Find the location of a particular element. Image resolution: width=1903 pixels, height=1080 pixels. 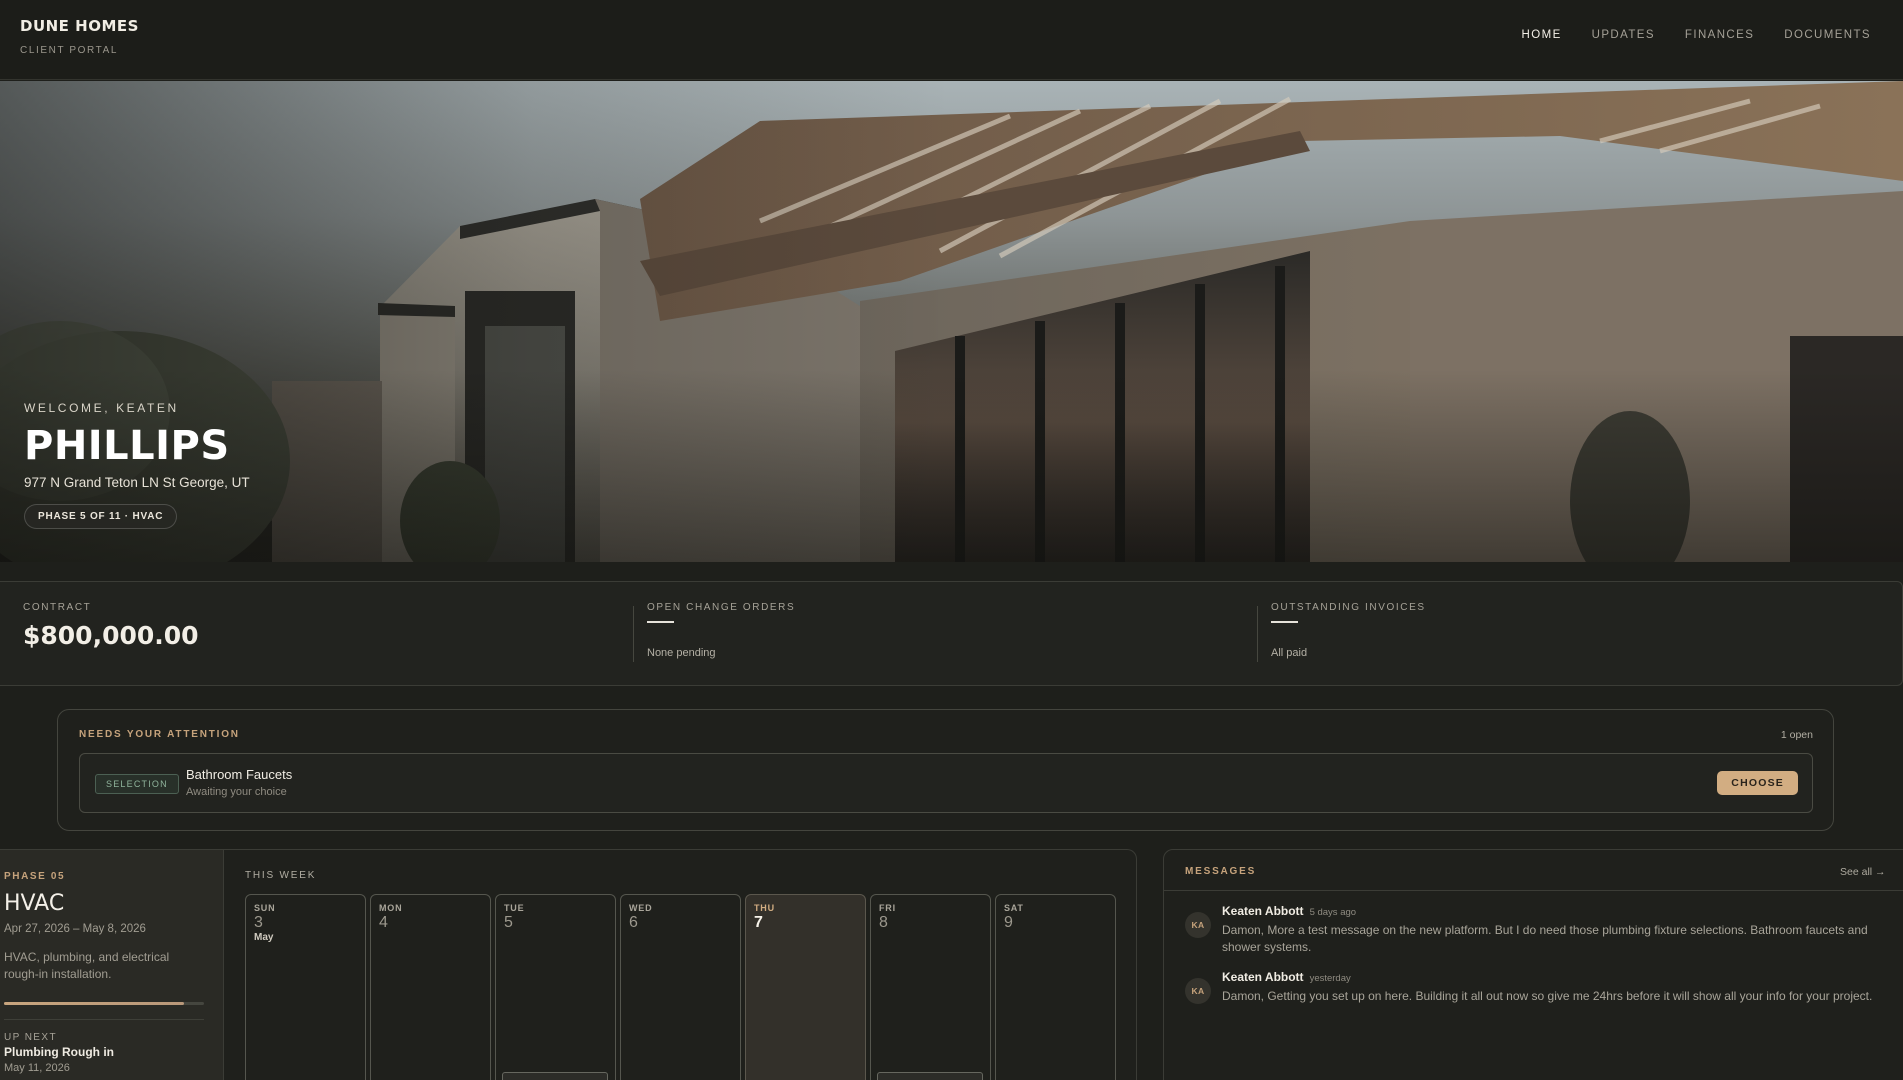

stat-contract: CONTRACT $800,000.00 is located at coordinates (111, 626).